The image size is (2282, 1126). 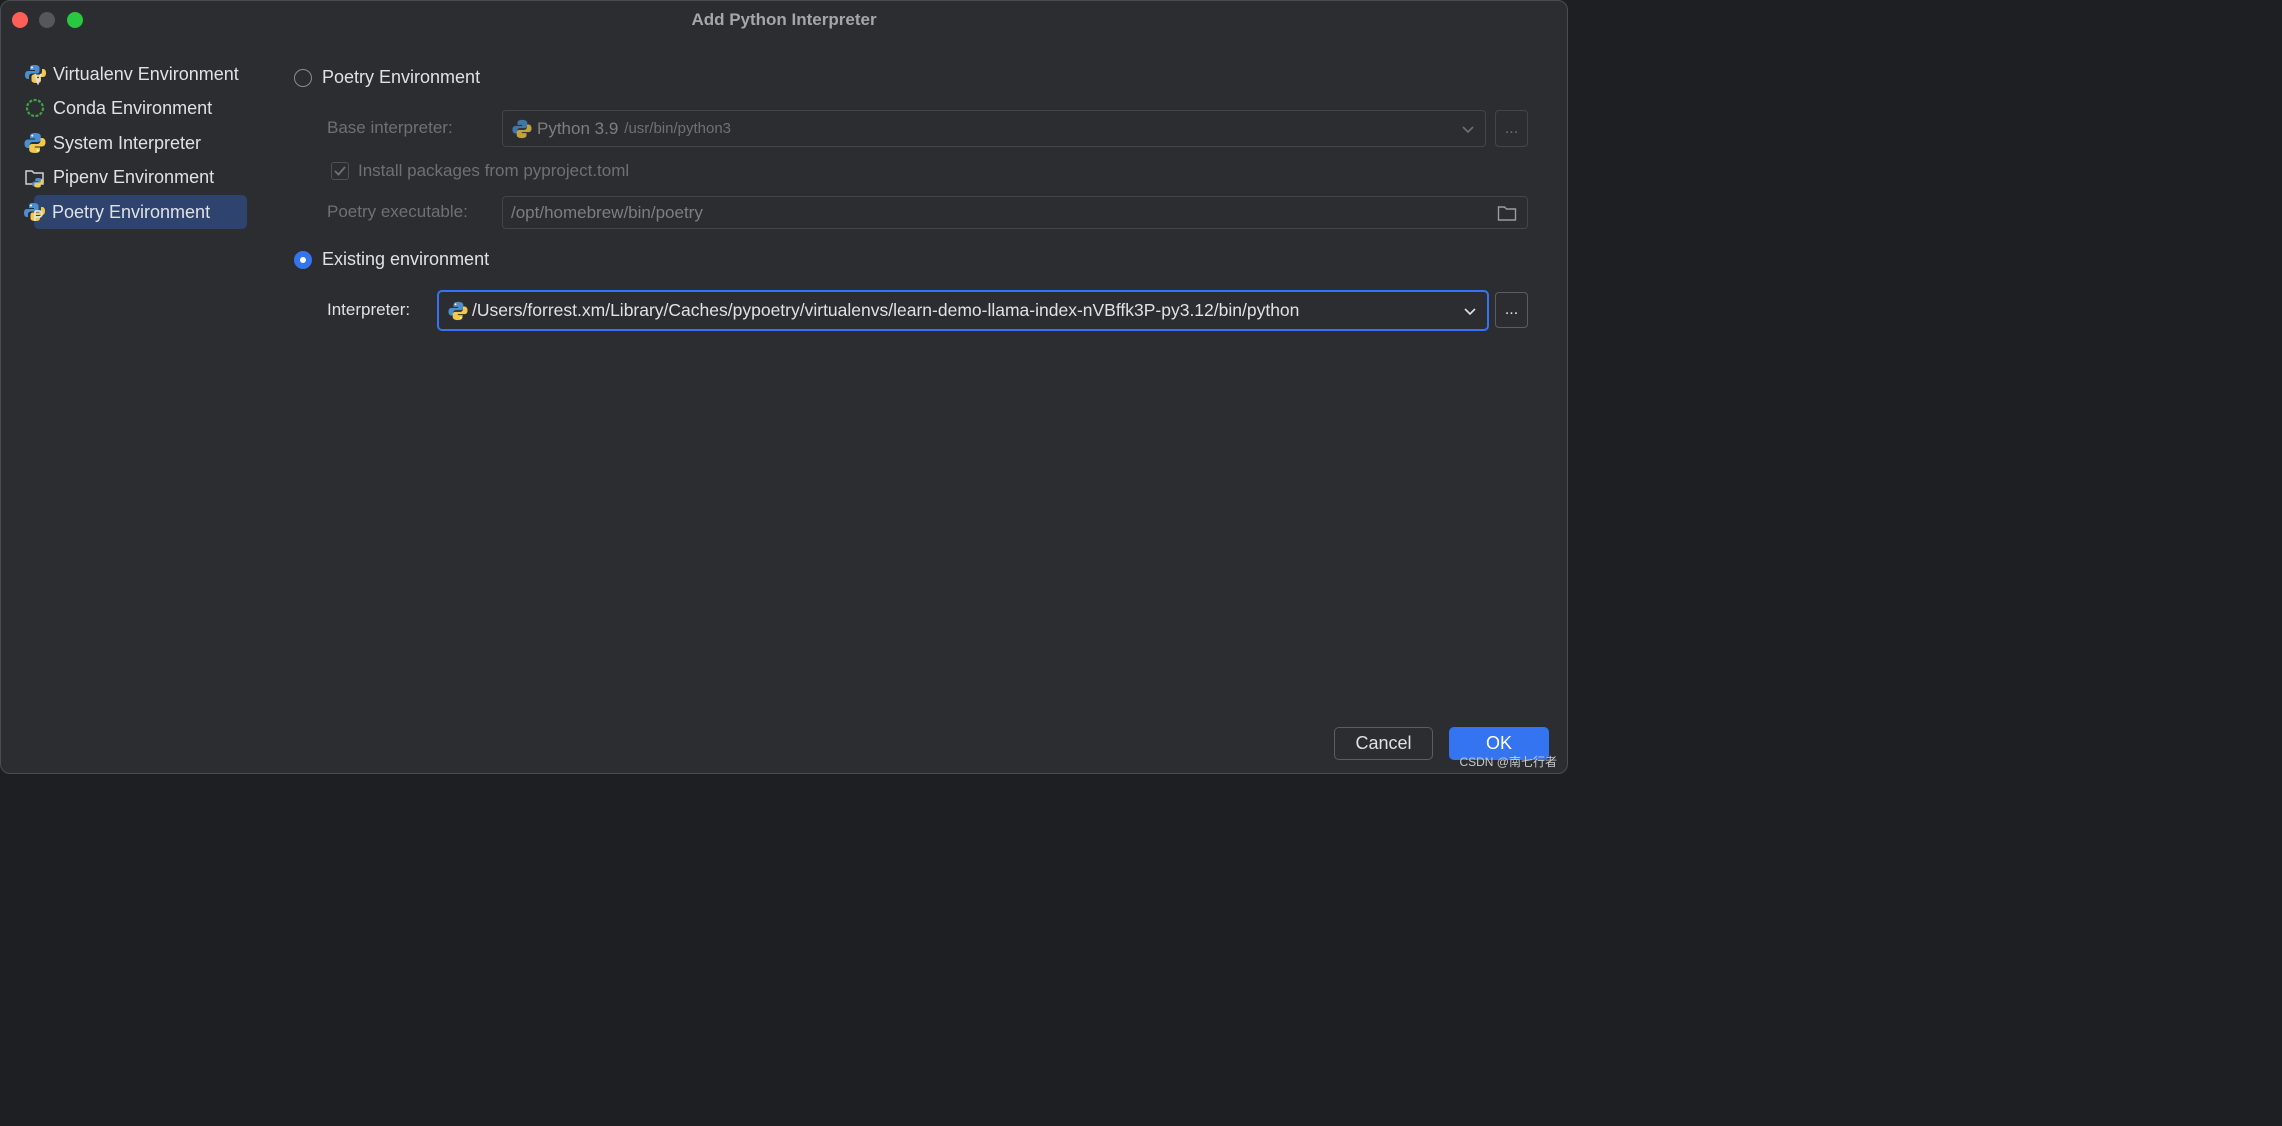 I want to click on existing-environment-radio: Existing environment, so click(x=391, y=259).